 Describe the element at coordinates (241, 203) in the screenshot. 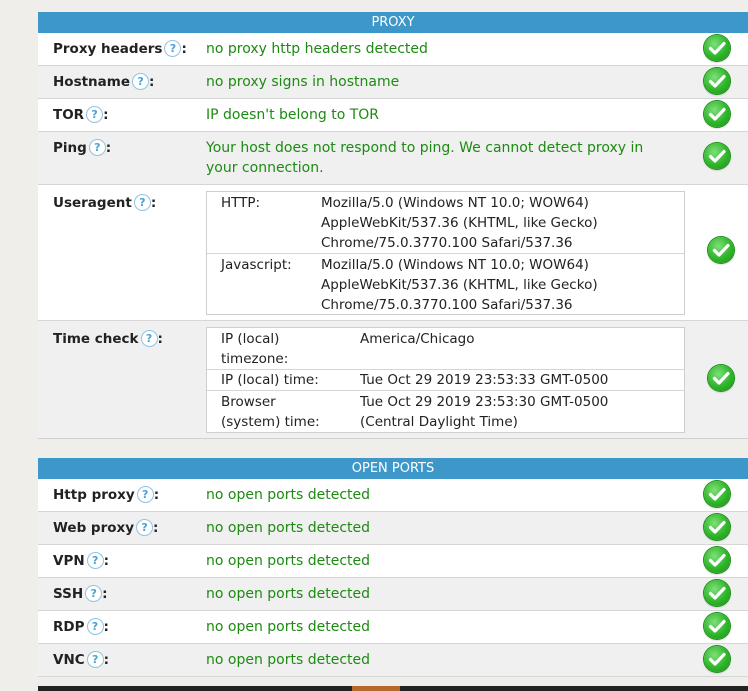

I see `useragent-key: HTTP:` at that location.